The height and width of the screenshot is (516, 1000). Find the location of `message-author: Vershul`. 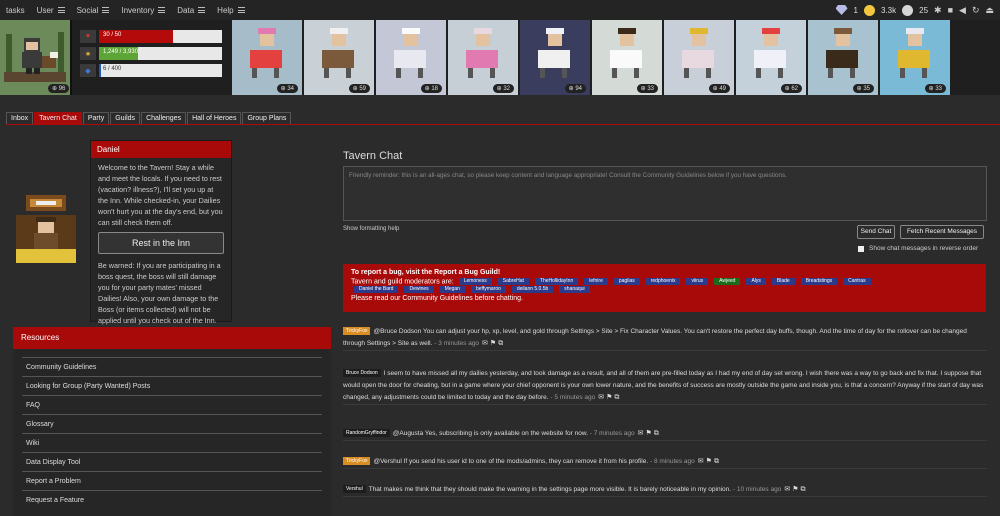

message-author: Vershul is located at coordinates (354, 489).